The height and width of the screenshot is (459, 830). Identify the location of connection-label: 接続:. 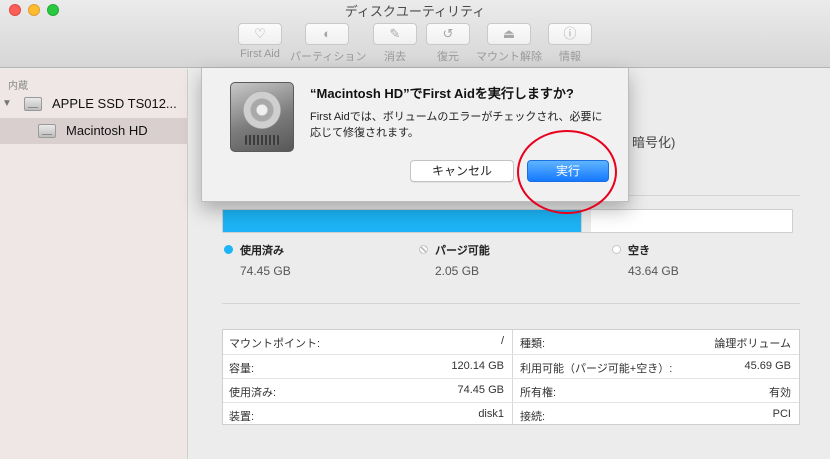
(533, 417).